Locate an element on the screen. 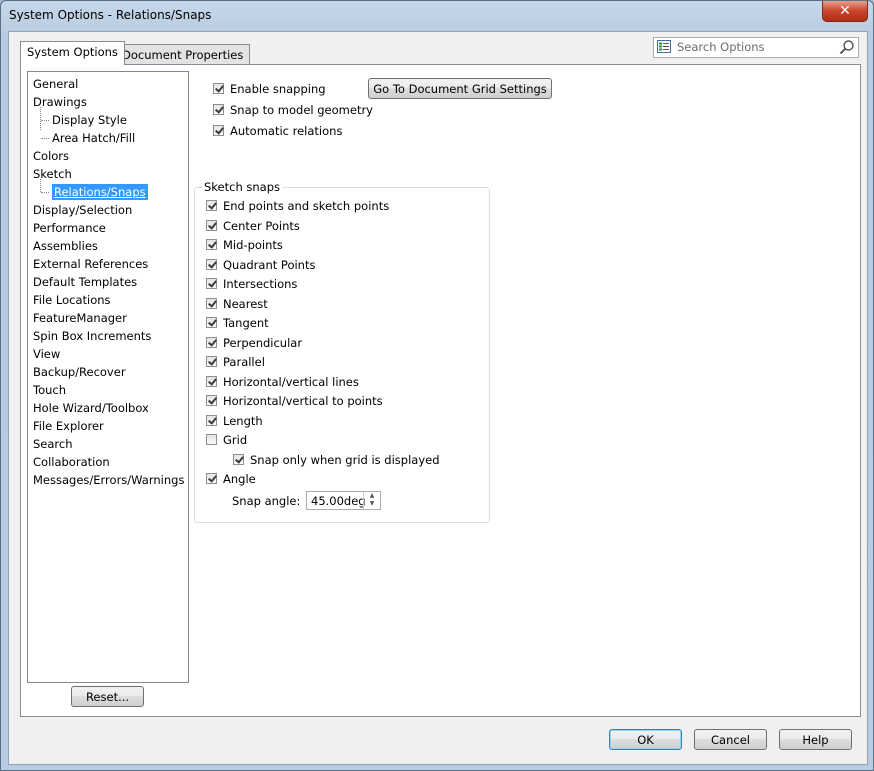  snap-angle-spinbox: 45.00deg ▲ ▼ is located at coordinates (343, 500).